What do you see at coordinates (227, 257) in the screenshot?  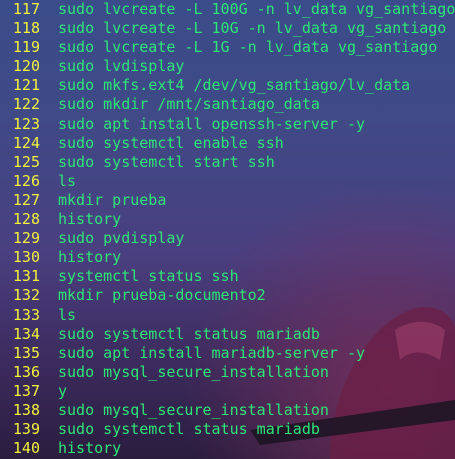 I see `history-row: 130 history` at bounding box center [227, 257].